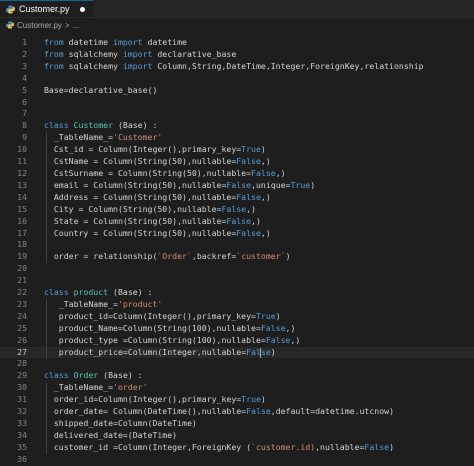  What do you see at coordinates (120, 375) in the screenshot?
I see `code-token: (Base) :` at bounding box center [120, 375].